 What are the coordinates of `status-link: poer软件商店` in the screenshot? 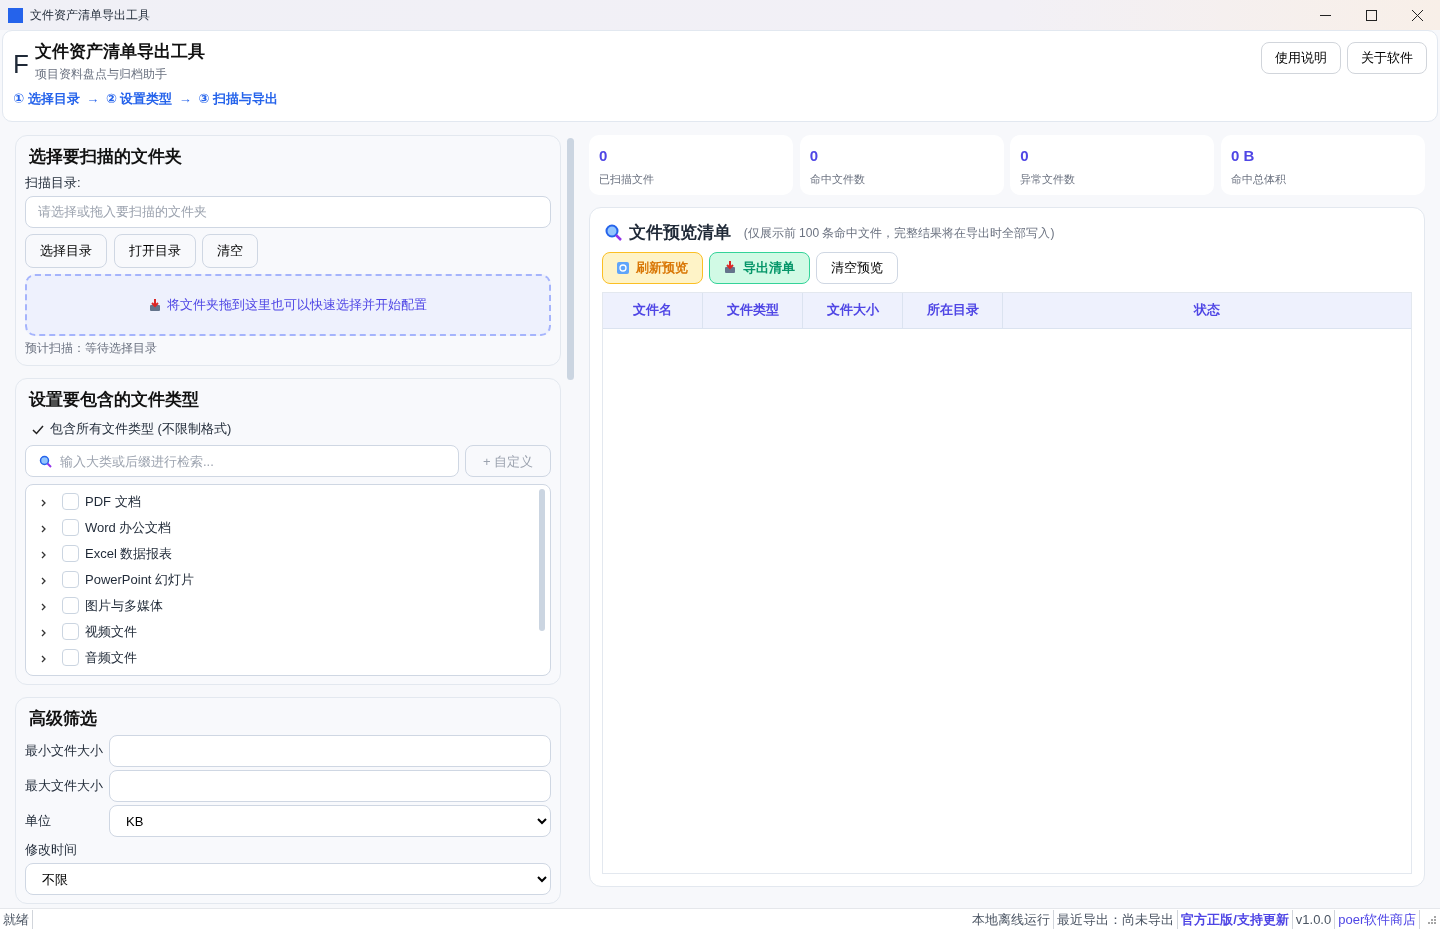 It's located at (1378, 919).